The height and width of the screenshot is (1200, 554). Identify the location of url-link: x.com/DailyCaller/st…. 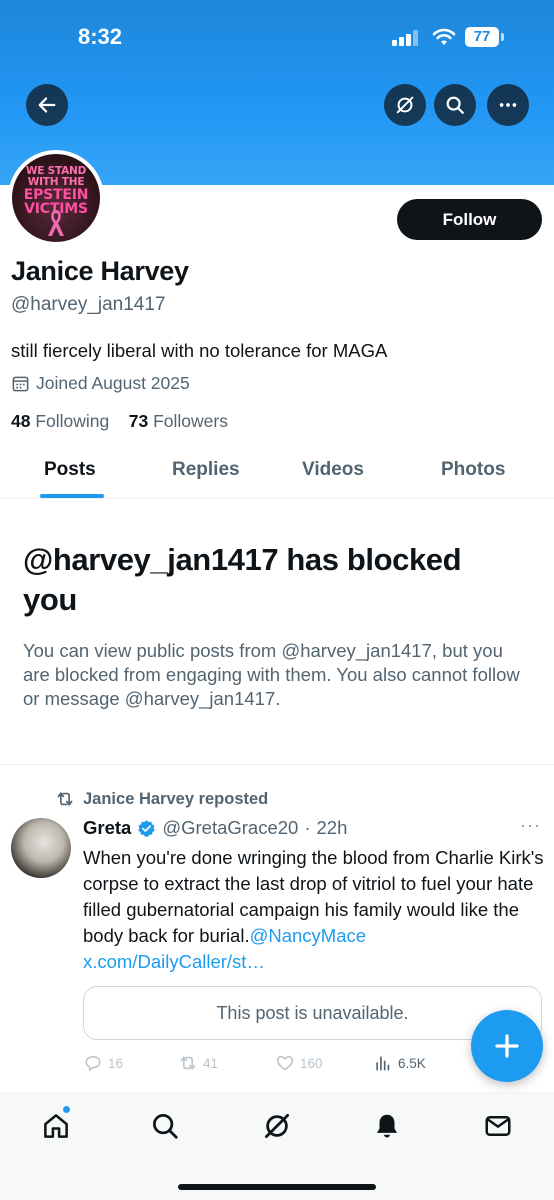
(174, 961).